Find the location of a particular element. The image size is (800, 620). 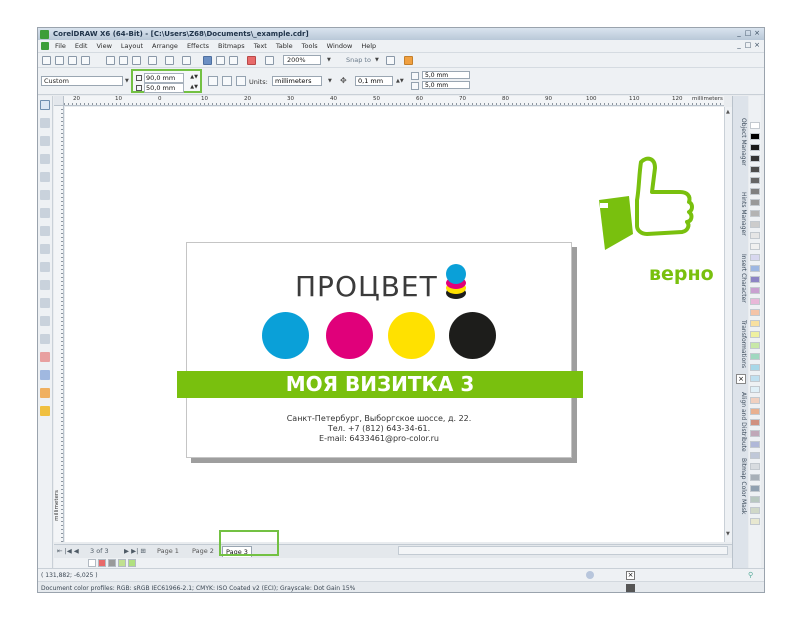

scroll-up-icon: ▲ is located at coordinates (728, 112).